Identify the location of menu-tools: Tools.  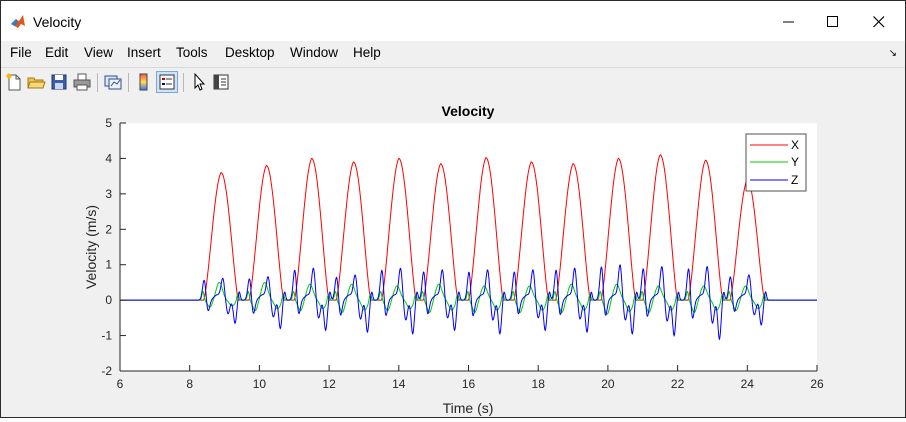
(192, 52).